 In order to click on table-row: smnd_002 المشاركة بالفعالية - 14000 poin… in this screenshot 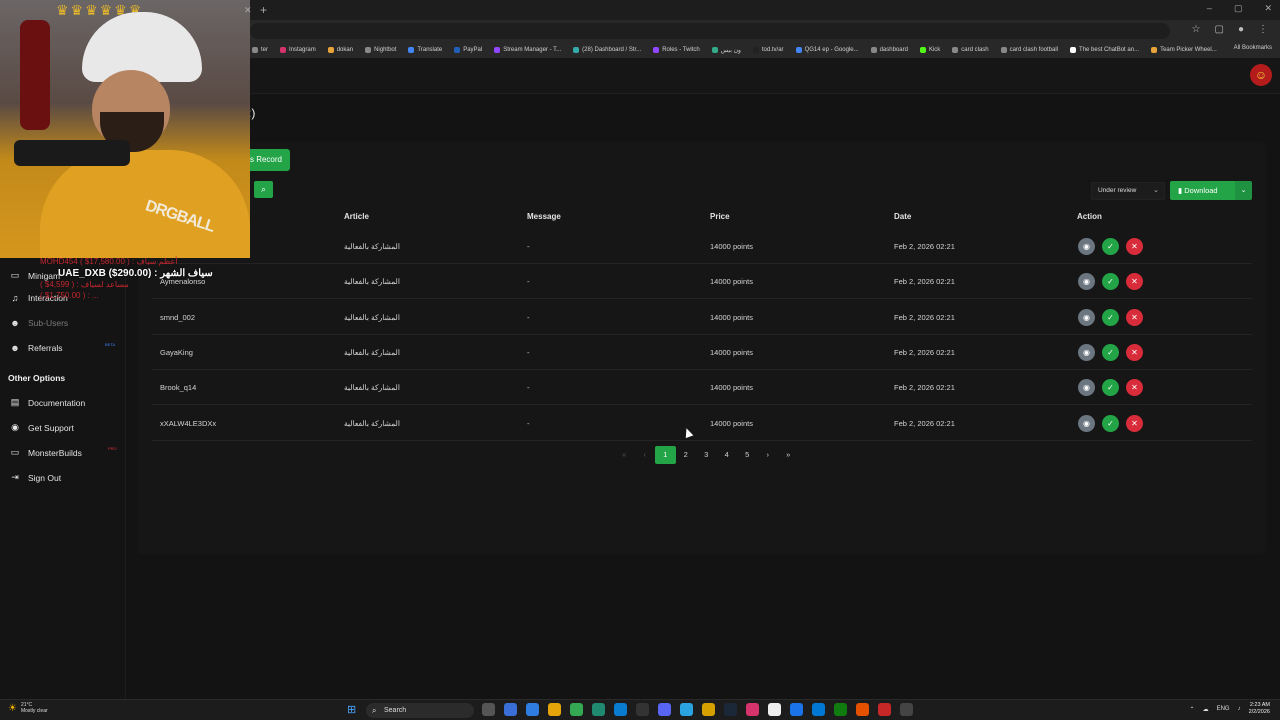, I will do `click(702, 317)`.